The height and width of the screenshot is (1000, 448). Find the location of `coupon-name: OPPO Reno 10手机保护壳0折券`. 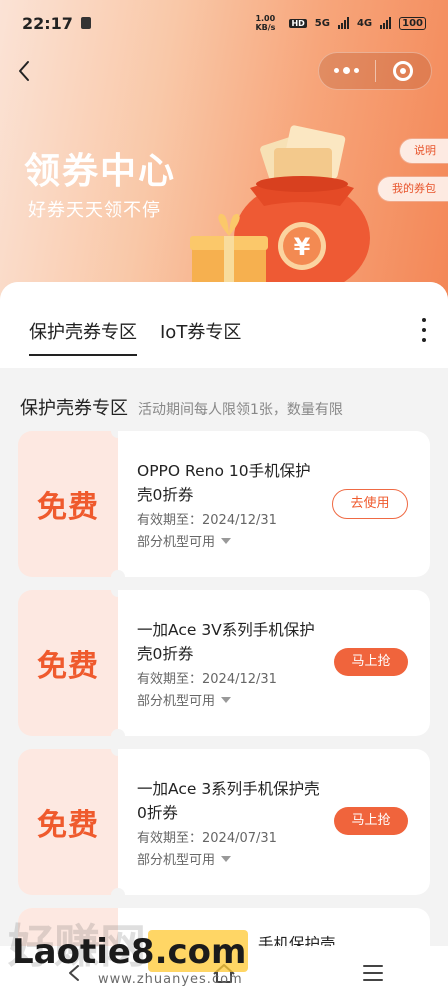

coupon-name: OPPO Reno 10手机保护壳0折券 is located at coordinates (224, 483).